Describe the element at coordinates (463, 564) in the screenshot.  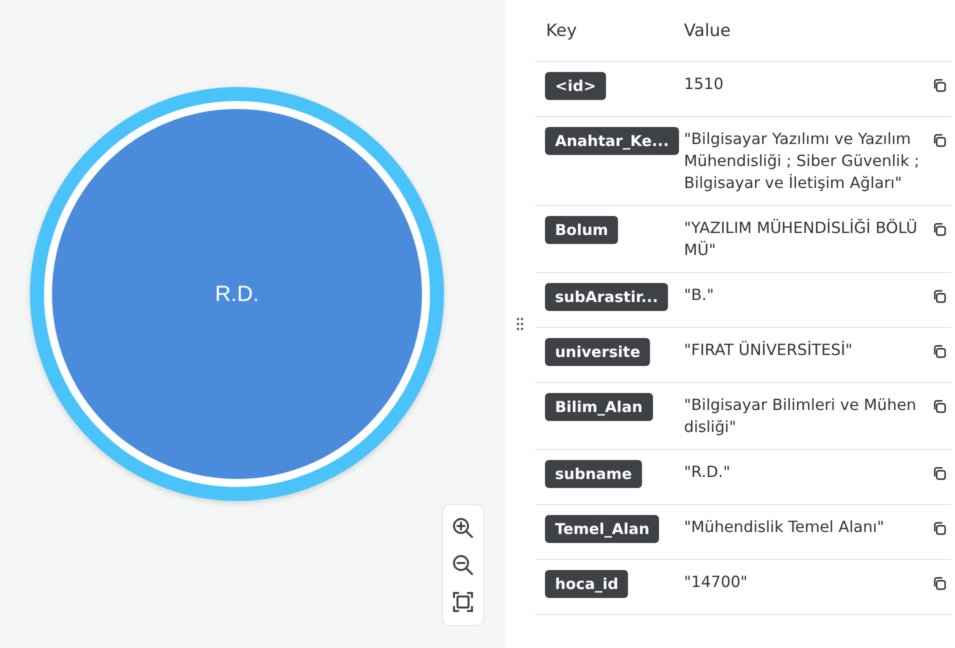
I see `zoom-out-icon` at that location.